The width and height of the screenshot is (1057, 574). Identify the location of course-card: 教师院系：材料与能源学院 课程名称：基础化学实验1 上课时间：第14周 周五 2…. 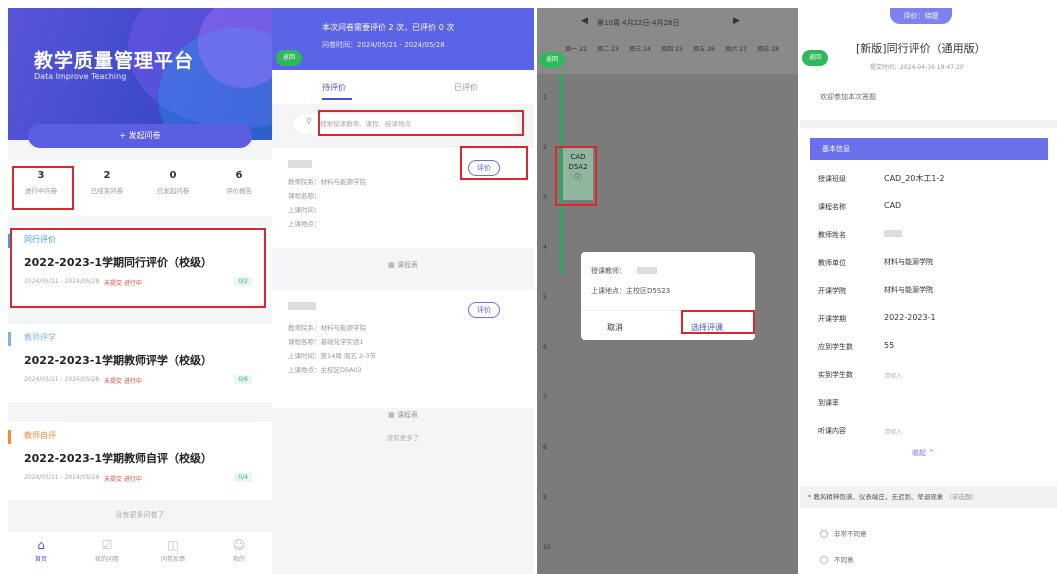
(403, 349).